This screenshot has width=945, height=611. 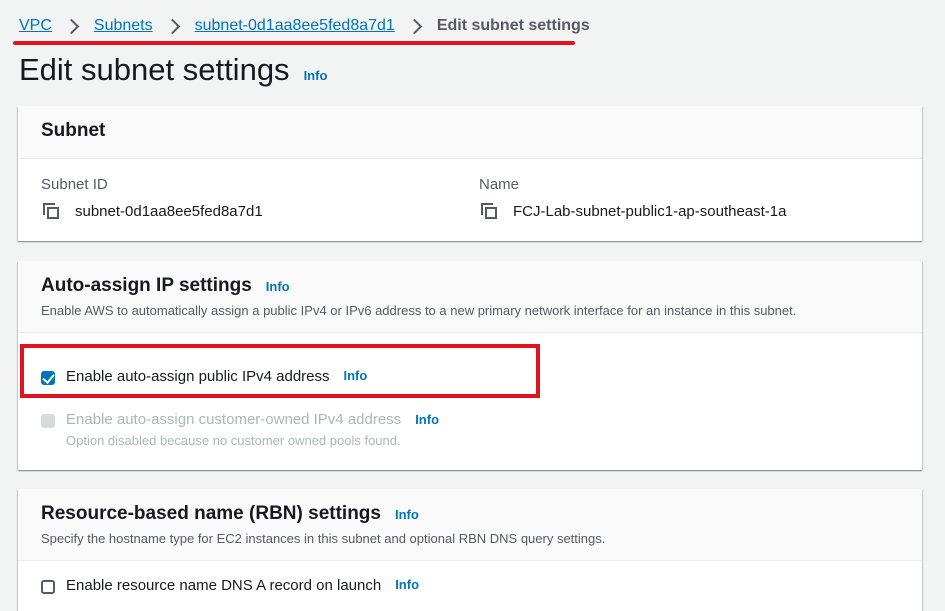 What do you see at coordinates (123, 26) in the screenshot?
I see `breadcrumb-subnets-link: Subnets` at bounding box center [123, 26].